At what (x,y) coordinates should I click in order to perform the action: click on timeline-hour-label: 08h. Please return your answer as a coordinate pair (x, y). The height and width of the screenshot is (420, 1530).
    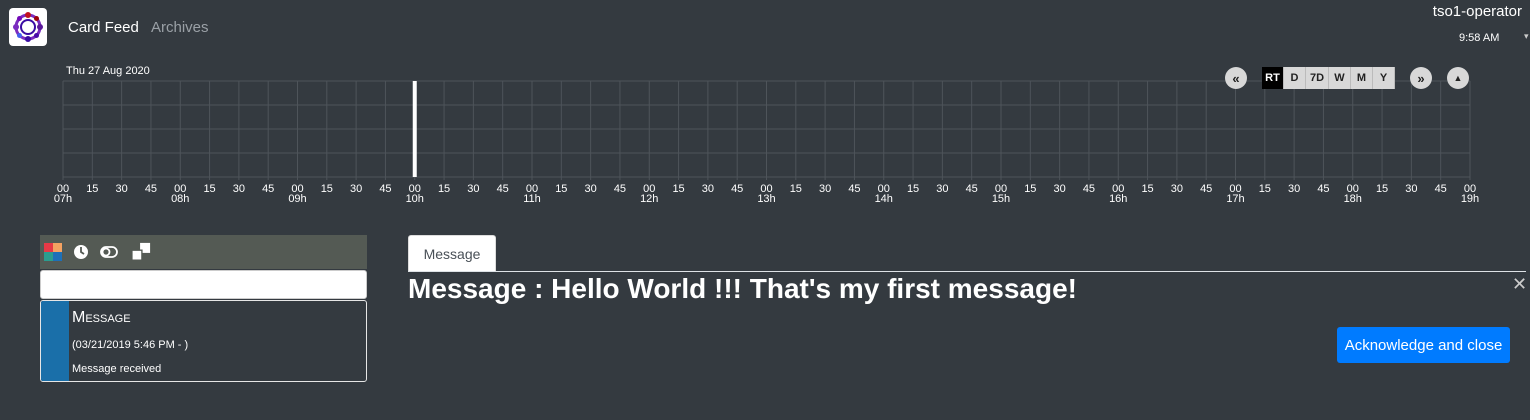
    Looking at the image, I should click on (180, 199).